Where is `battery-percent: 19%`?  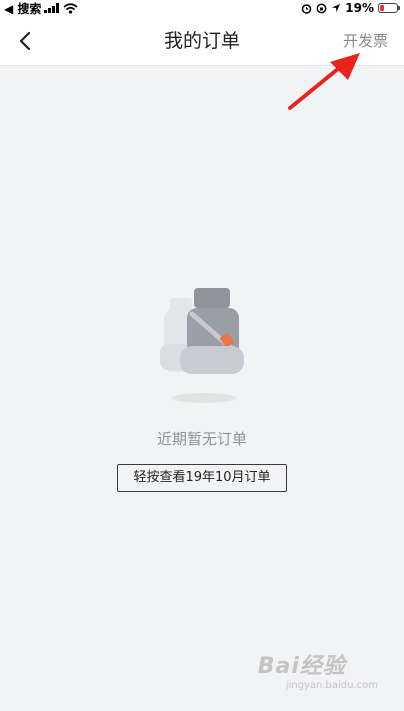 battery-percent: 19% is located at coordinates (359, 8).